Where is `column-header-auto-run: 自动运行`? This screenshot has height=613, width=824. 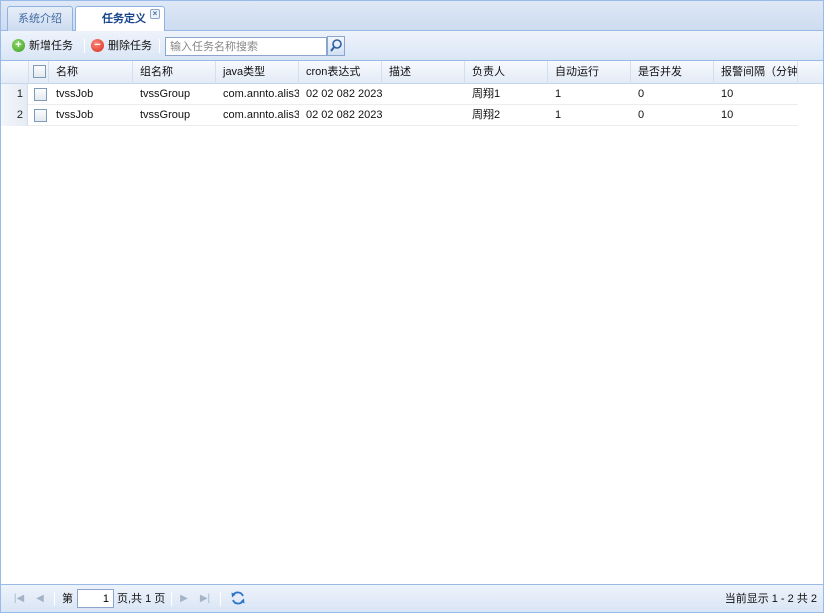 column-header-auto-run: 自动运行 is located at coordinates (589, 72).